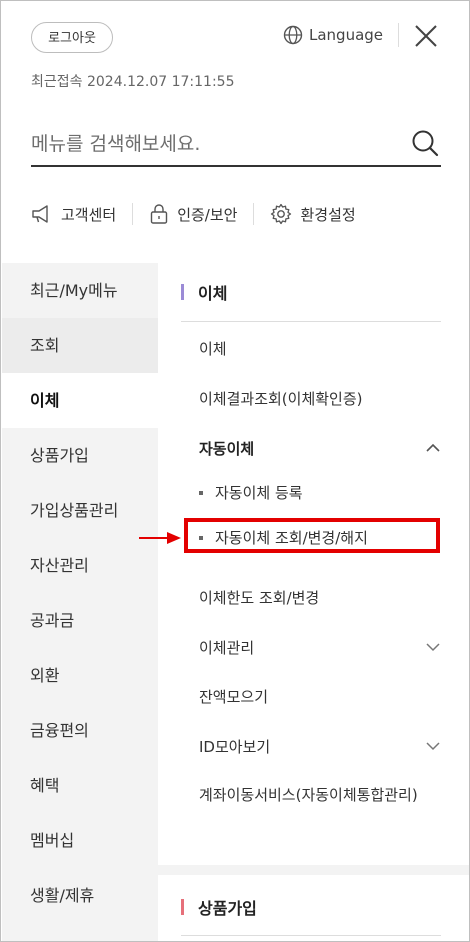 Image resolution: width=470 pixels, height=942 pixels. I want to click on quick-customer-center-label: 고객센터, so click(89, 214).